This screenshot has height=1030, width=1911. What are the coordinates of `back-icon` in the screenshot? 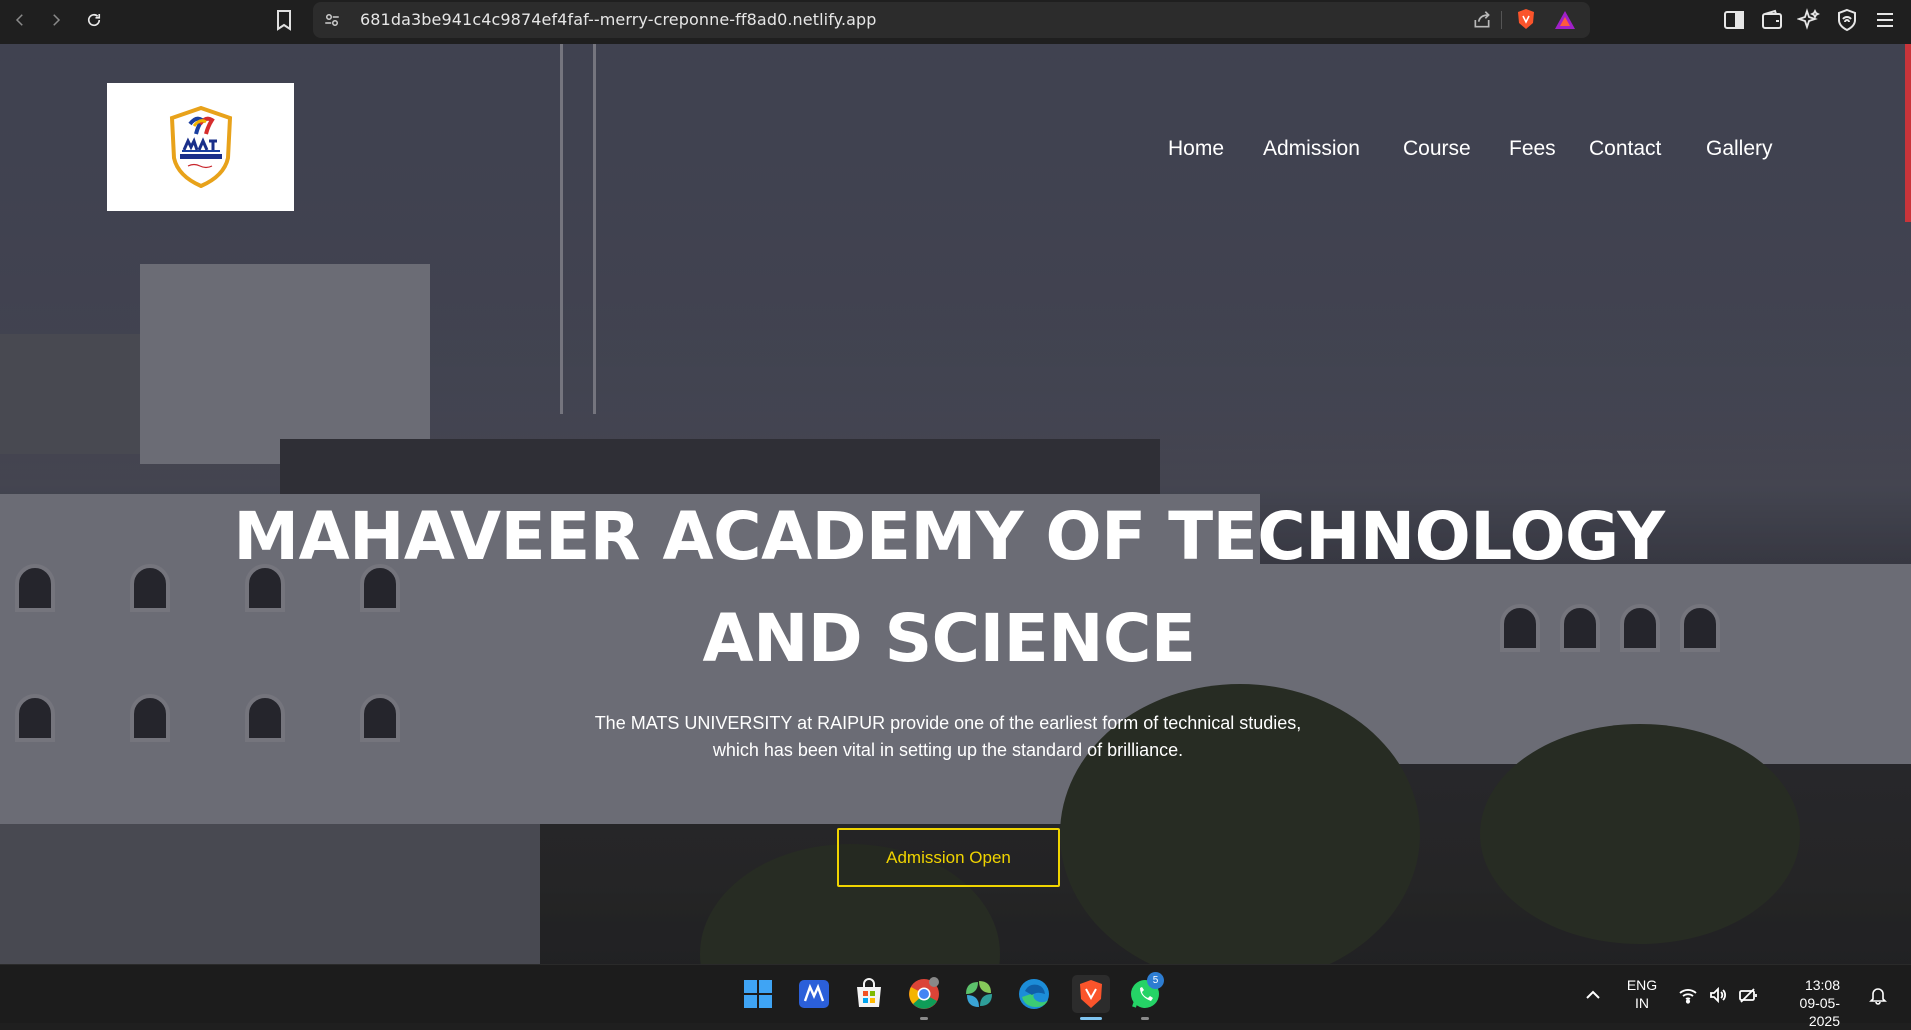 It's located at (20, 20).